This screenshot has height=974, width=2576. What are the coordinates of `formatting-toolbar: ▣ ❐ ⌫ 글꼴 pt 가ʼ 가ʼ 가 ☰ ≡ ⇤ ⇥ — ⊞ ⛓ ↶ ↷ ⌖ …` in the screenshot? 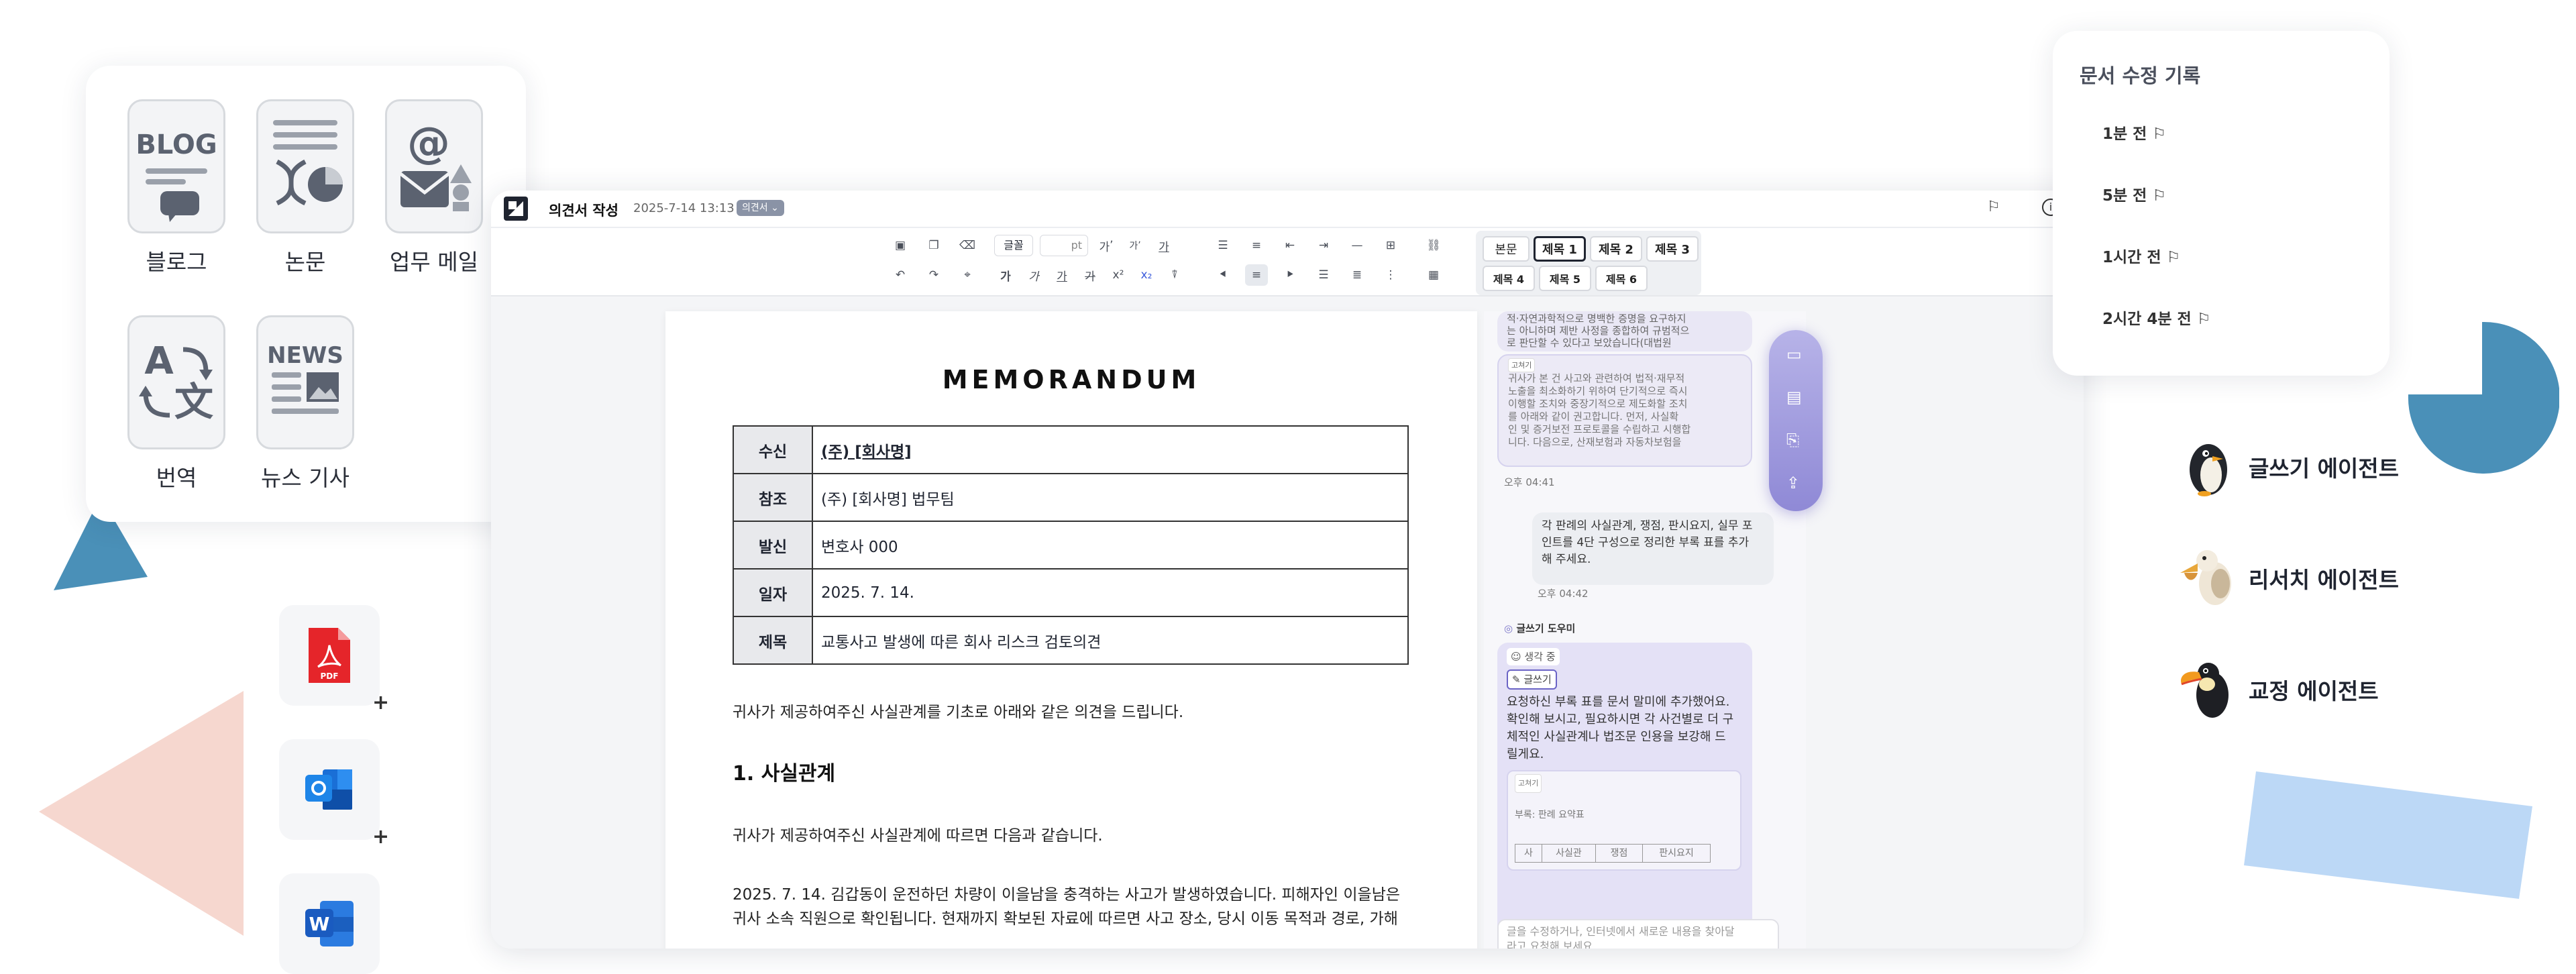 It's located at (1287, 262).